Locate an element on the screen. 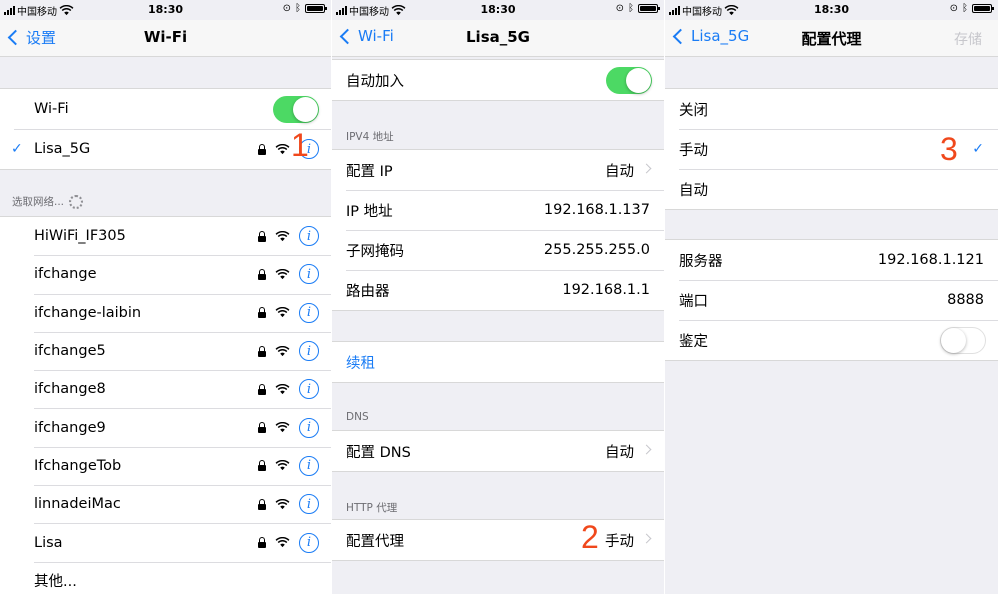  configure-ip-label: 配置 IP is located at coordinates (369, 171).